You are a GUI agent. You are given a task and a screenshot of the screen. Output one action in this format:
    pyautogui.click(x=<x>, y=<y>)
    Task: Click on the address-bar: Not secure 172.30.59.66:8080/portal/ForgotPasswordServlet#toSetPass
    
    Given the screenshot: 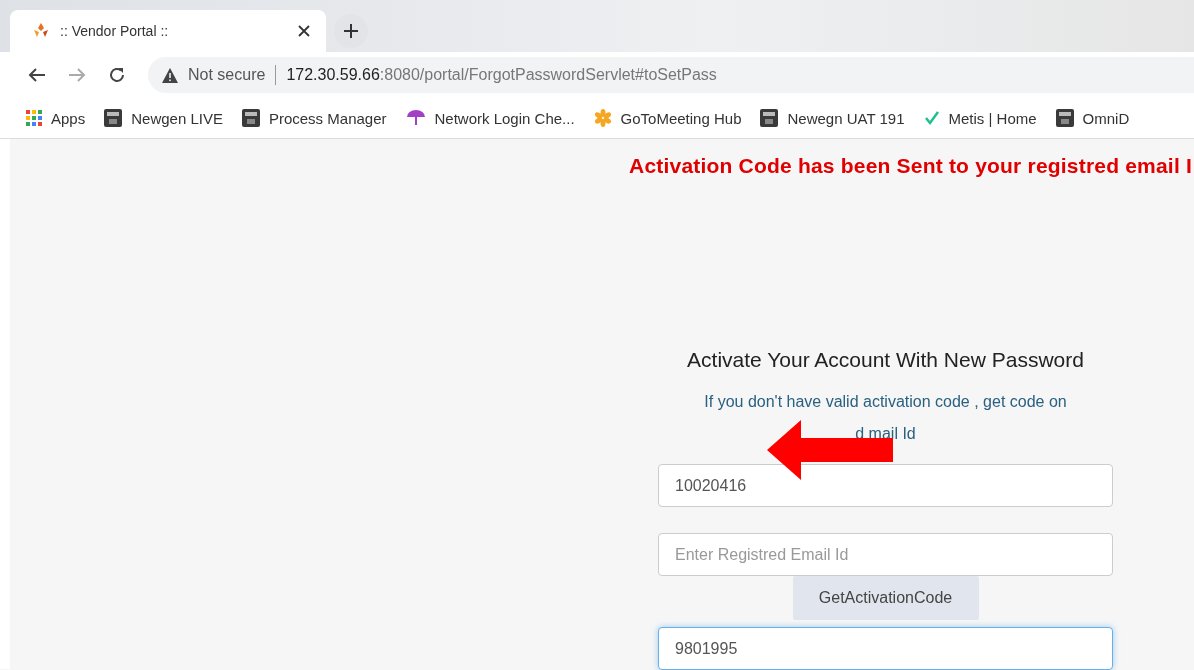 What is the action you would take?
    pyautogui.click(x=671, y=75)
    